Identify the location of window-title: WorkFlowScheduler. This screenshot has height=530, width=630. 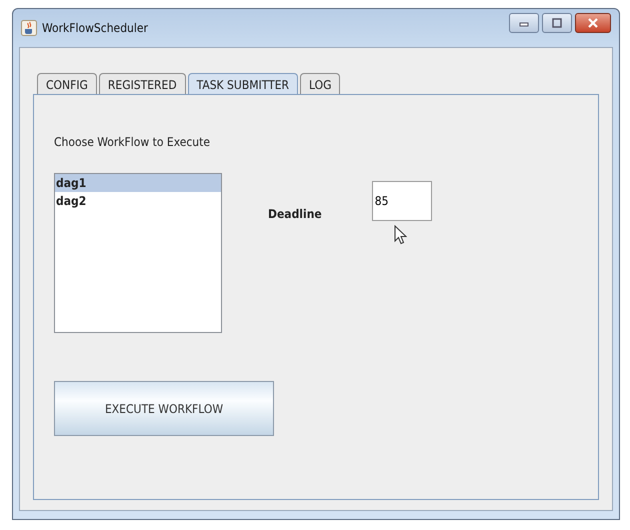
(95, 28).